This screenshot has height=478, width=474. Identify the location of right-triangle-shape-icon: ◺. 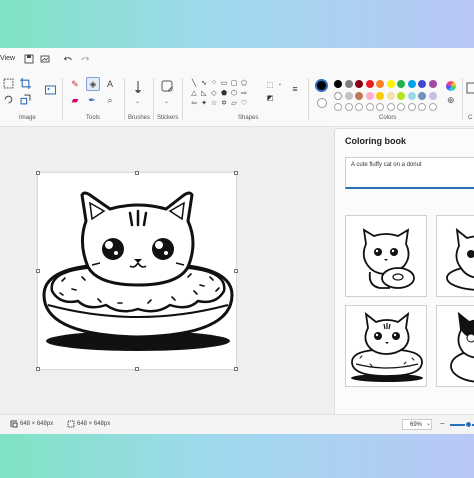
(204, 93).